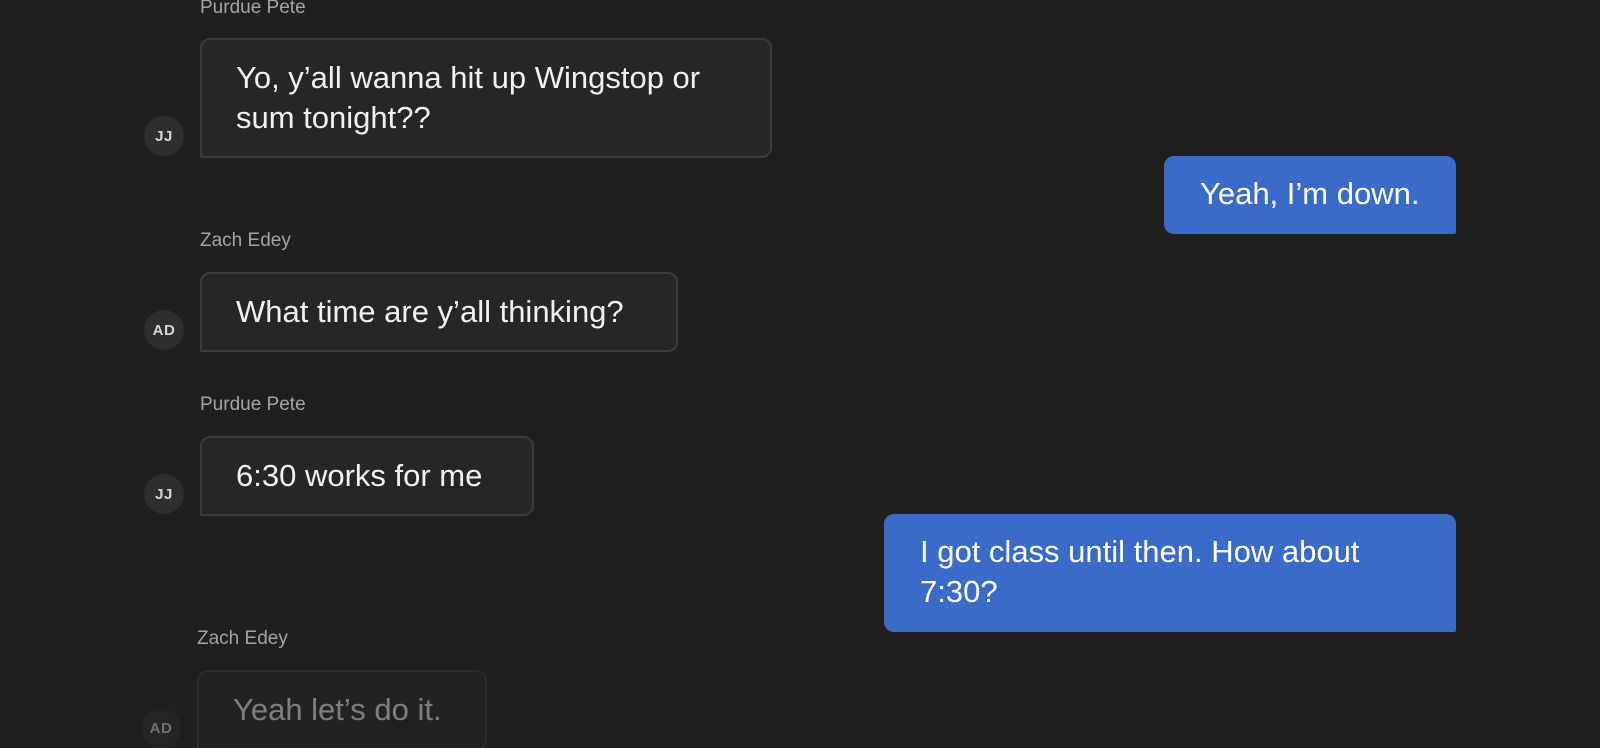 This screenshot has height=748, width=1600. I want to click on incoming-message-bubble: 6:30 works for me, so click(367, 476).